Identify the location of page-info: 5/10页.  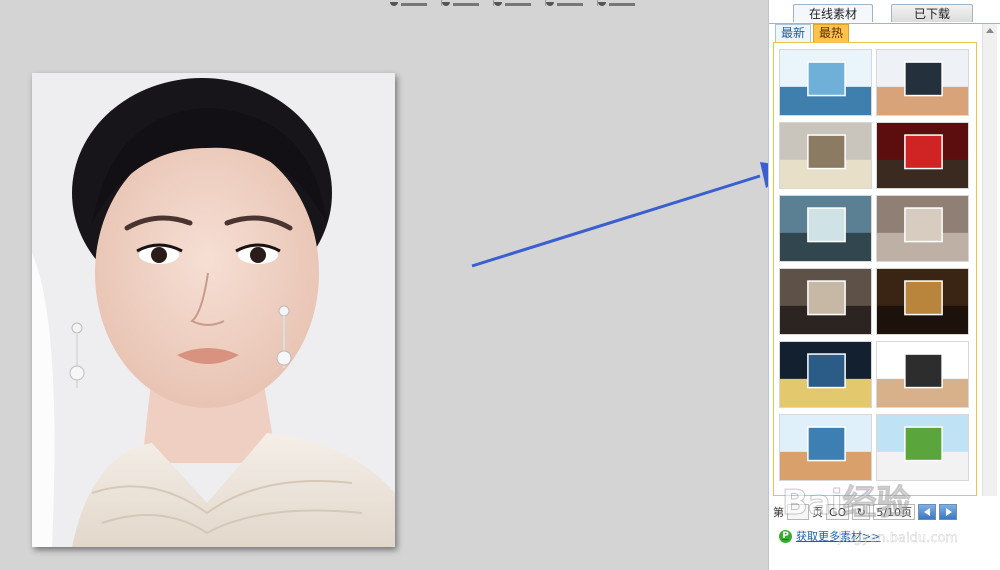
(894, 512).